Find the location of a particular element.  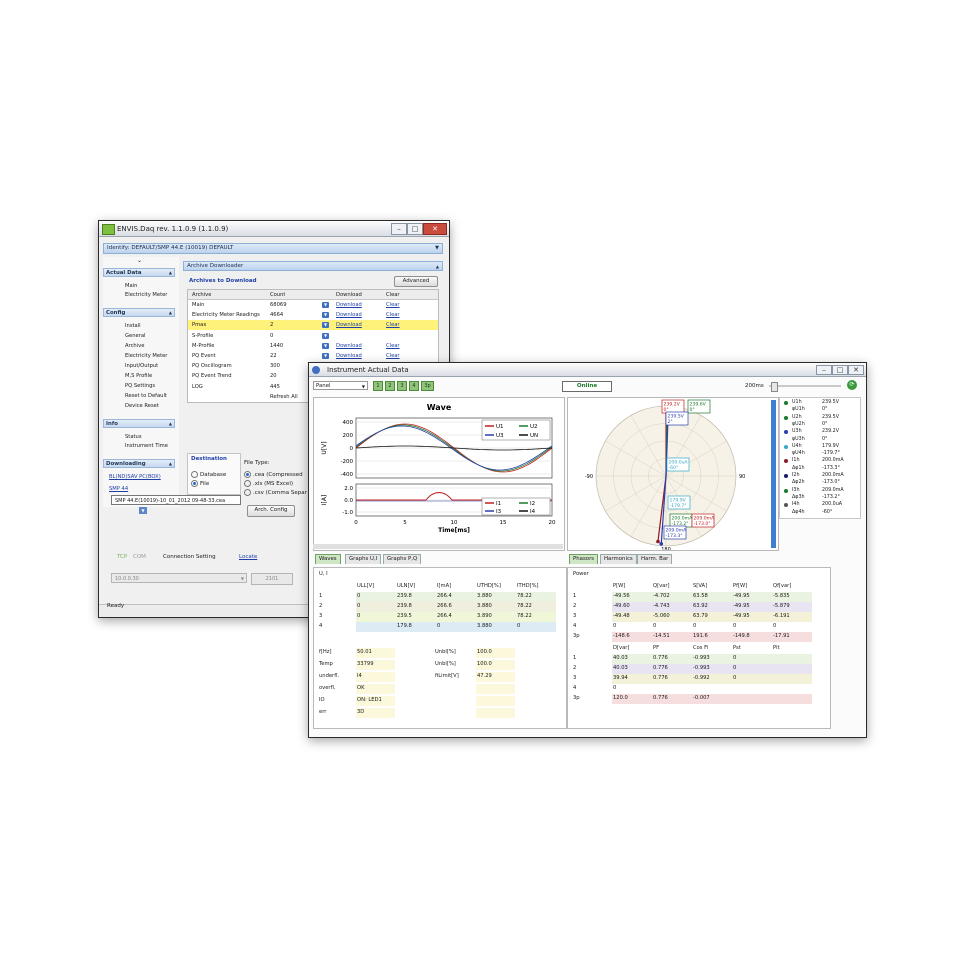

channel-button-2: 2 is located at coordinates (390, 386).